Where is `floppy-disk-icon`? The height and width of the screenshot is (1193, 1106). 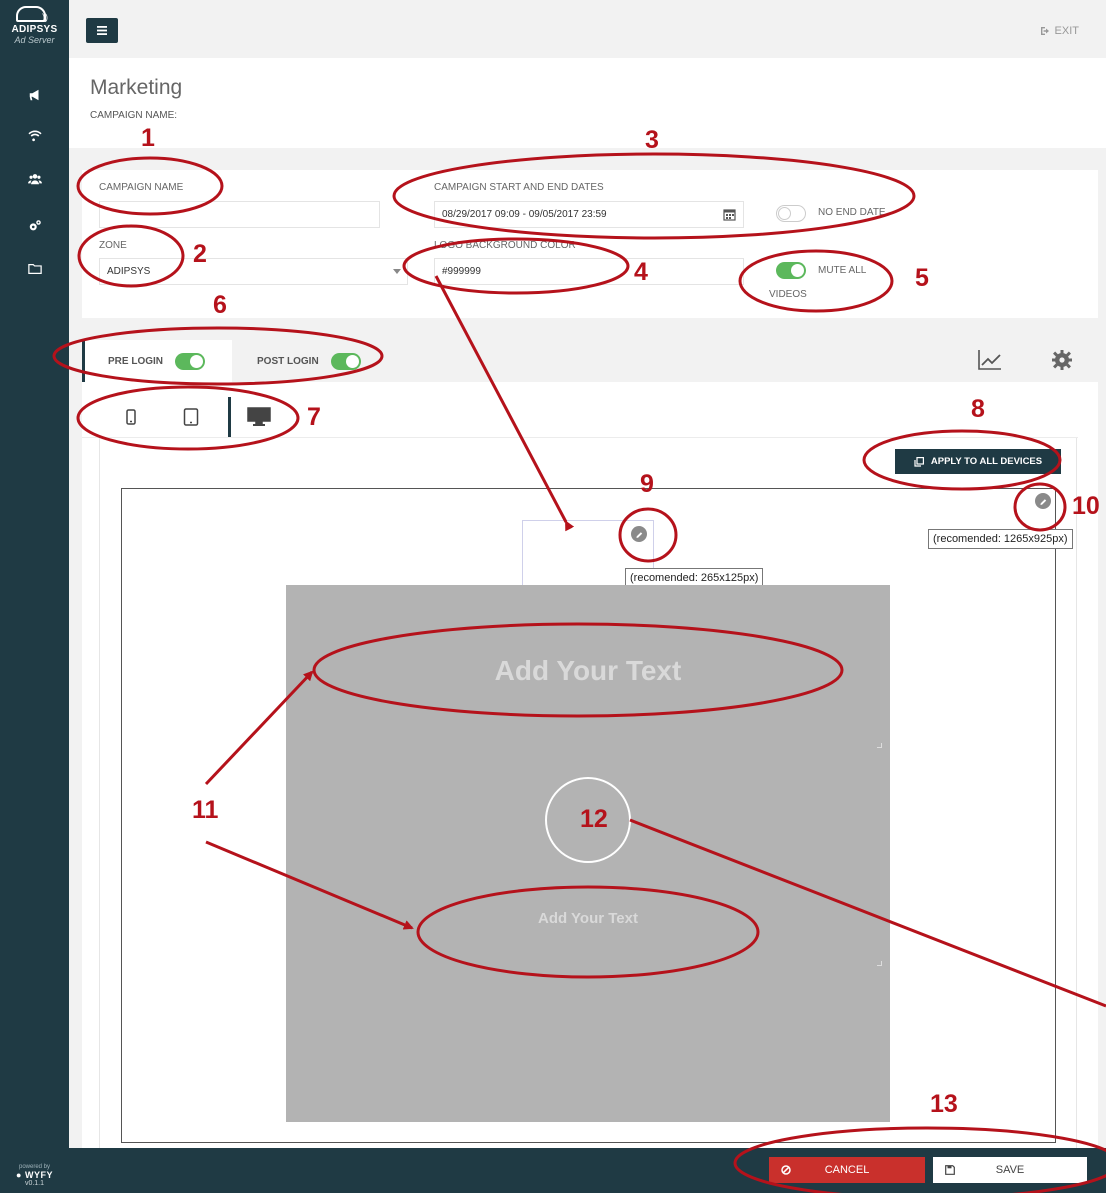 floppy-disk-icon is located at coordinates (950, 1170).